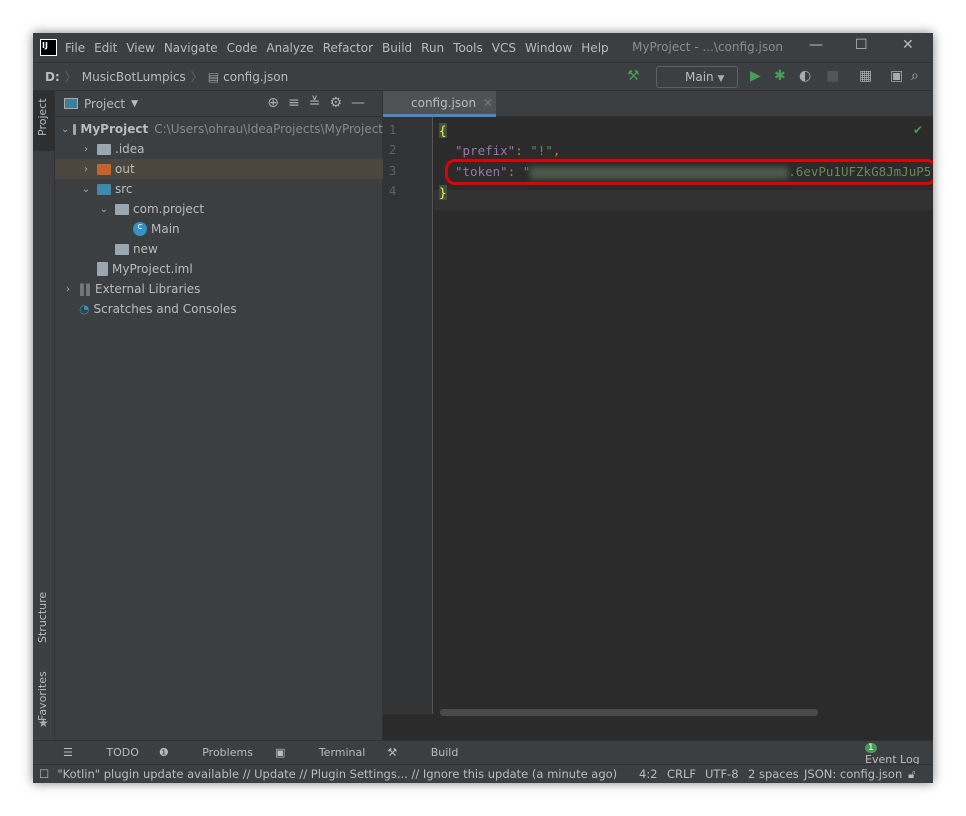  What do you see at coordinates (755, 76) in the screenshot?
I see `run-icon: ▶` at bounding box center [755, 76].